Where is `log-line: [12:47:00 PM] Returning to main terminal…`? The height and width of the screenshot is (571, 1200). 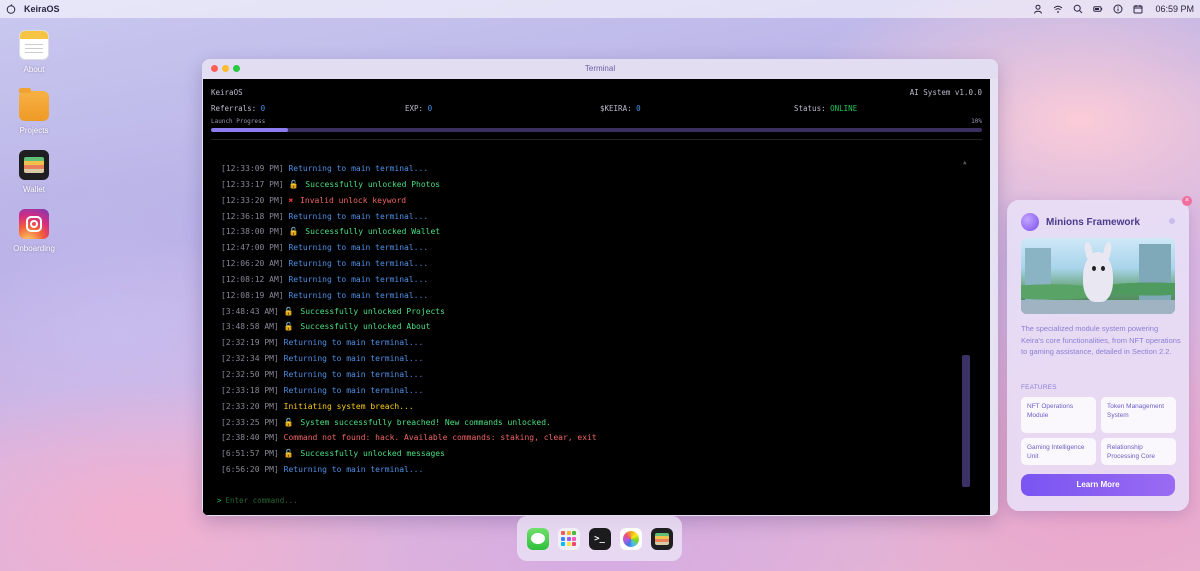
log-line: [12:47:00 PM] Returning to main terminal… is located at coordinates (591, 248).